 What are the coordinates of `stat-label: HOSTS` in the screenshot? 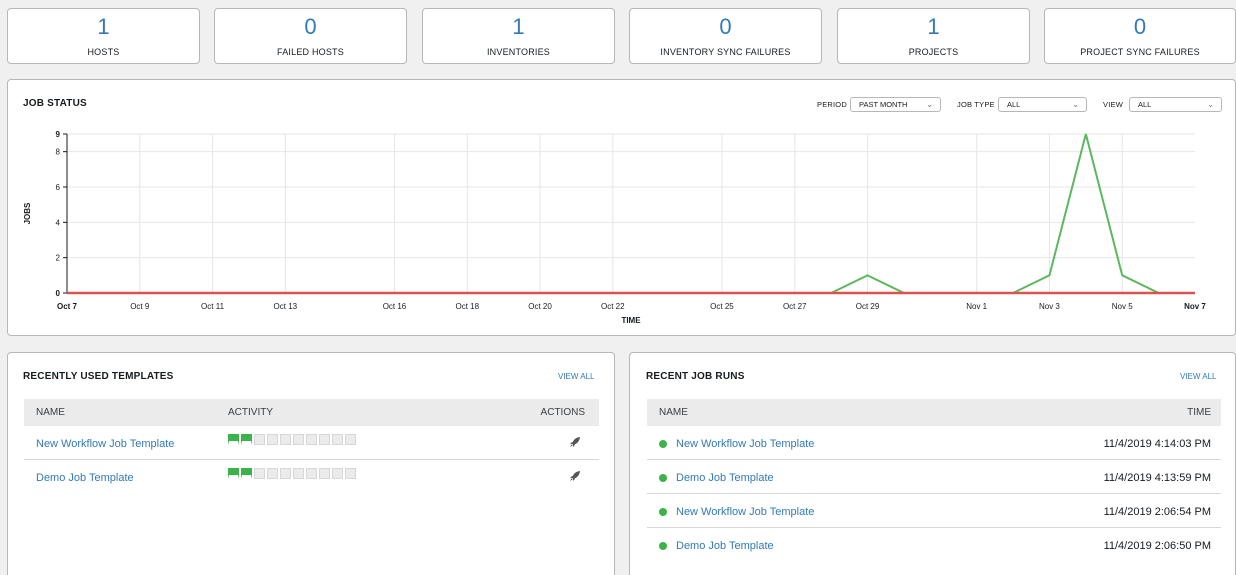 It's located at (103, 52).